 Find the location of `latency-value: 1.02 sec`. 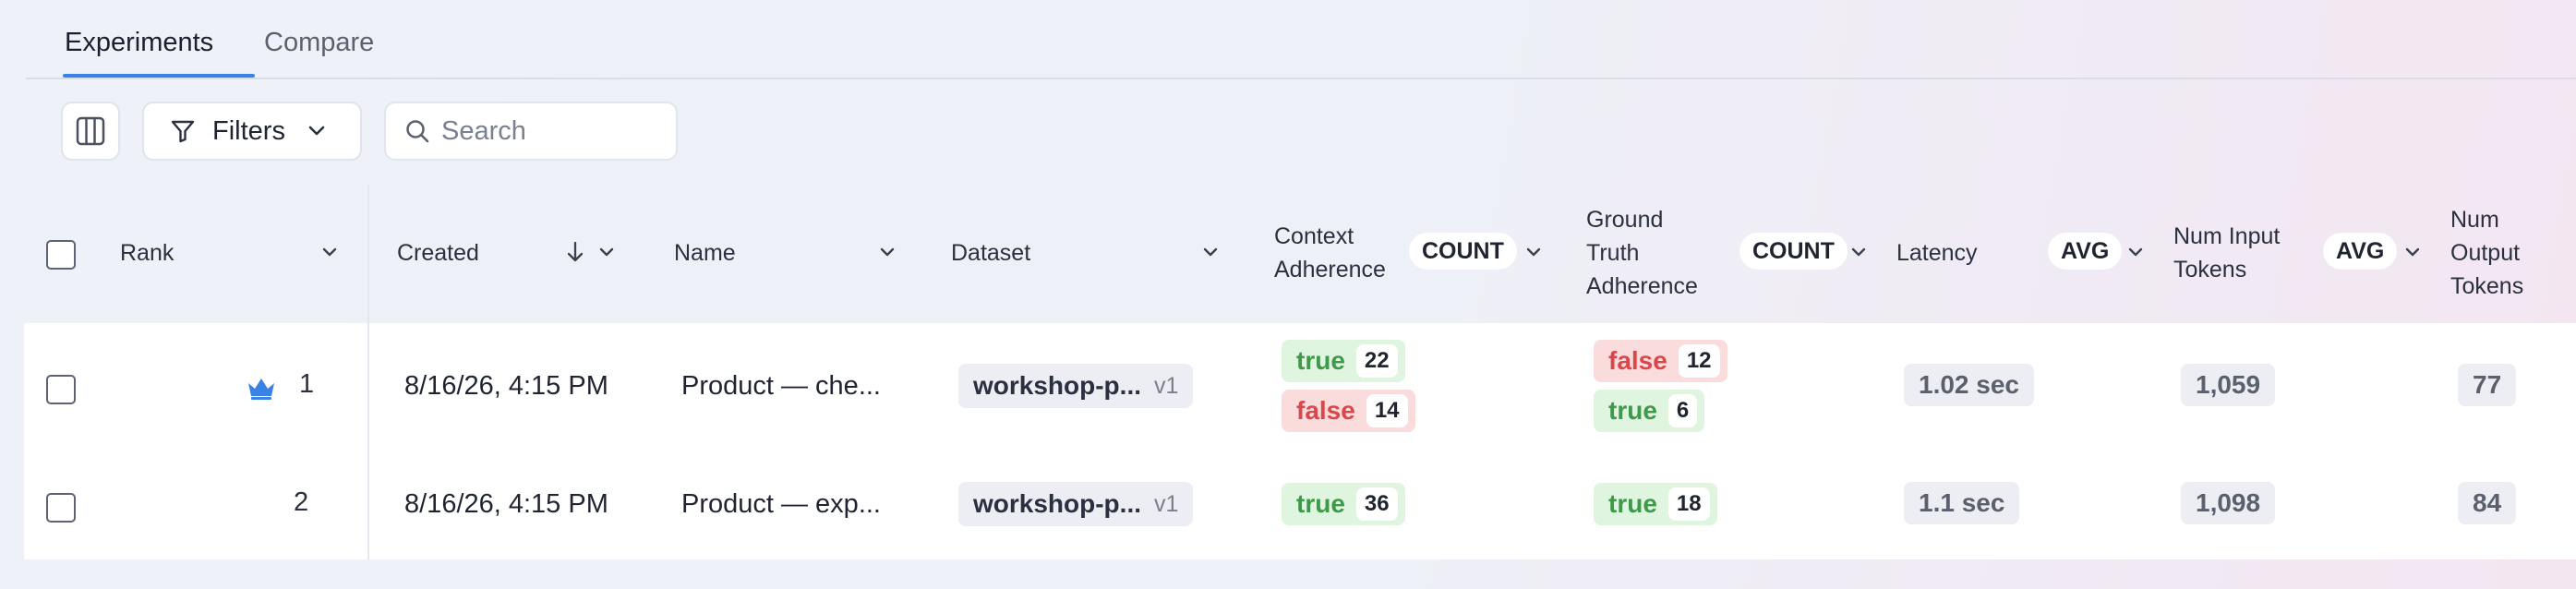

latency-value: 1.02 sec is located at coordinates (1969, 385).